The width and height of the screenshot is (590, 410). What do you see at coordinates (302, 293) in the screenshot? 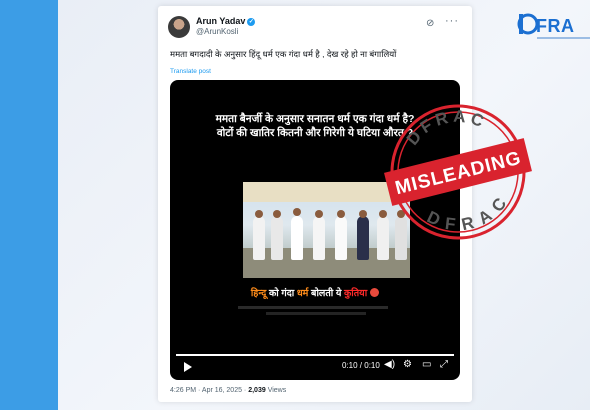
I see `subtitle-word: धर्म` at bounding box center [302, 293].